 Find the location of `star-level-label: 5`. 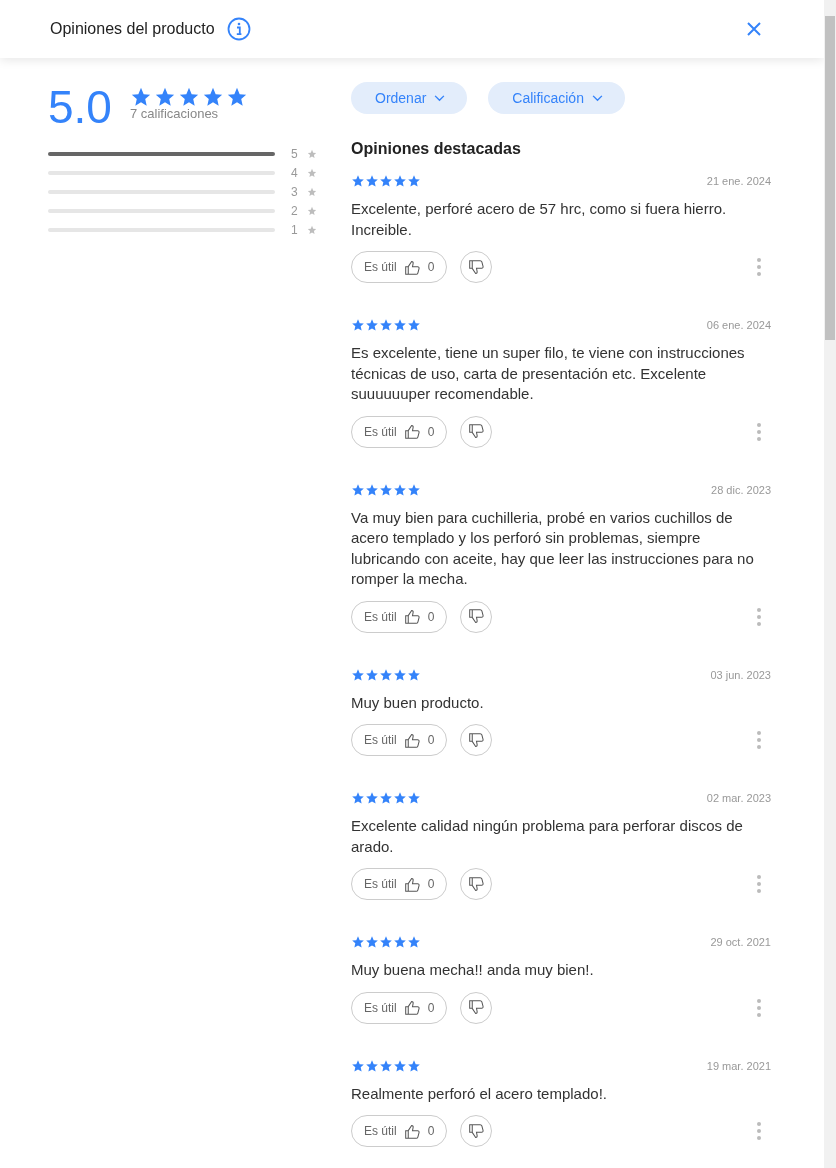

star-level-label: 5 is located at coordinates (295, 153).